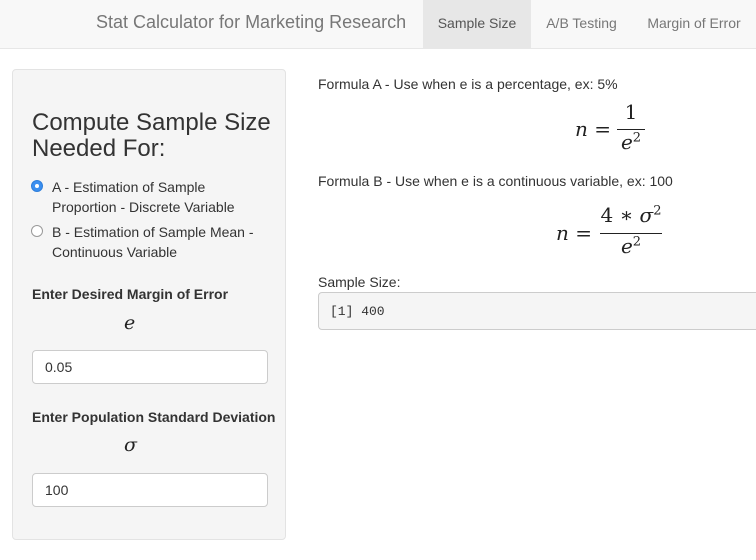 The image size is (756, 560). What do you see at coordinates (593, 129) in the screenshot?
I see `formula-a-lhs: n =` at bounding box center [593, 129].